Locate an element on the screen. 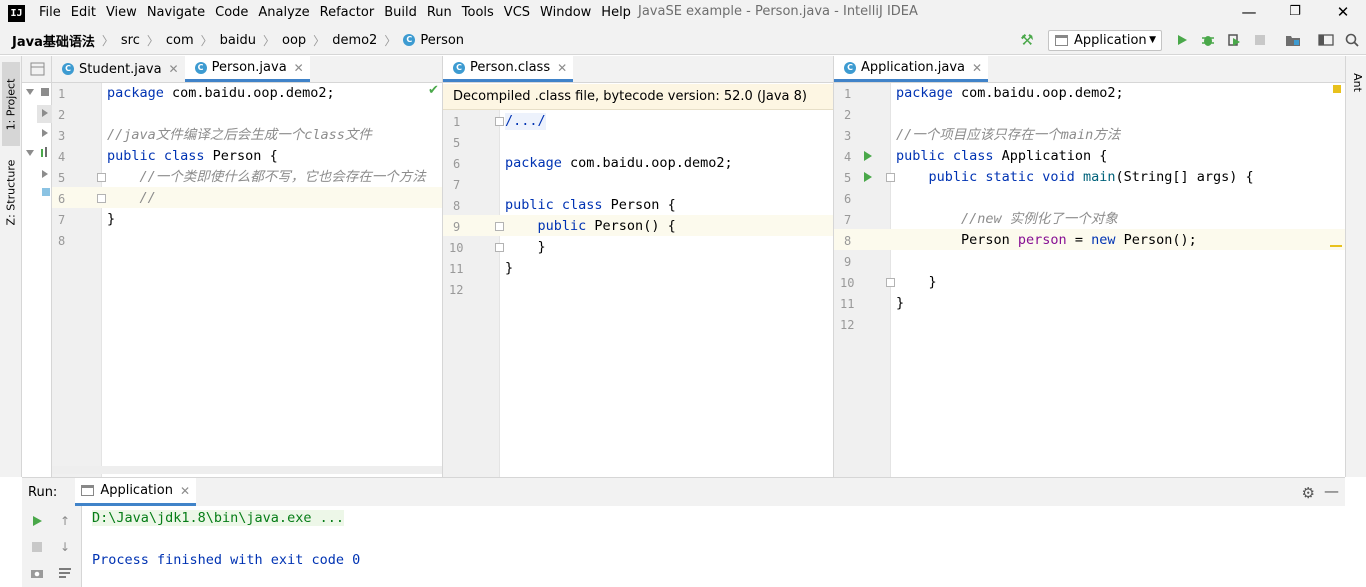 The height and width of the screenshot is (587, 1366). tab-person-class: C Person.class ✕ is located at coordinates (508, 69).